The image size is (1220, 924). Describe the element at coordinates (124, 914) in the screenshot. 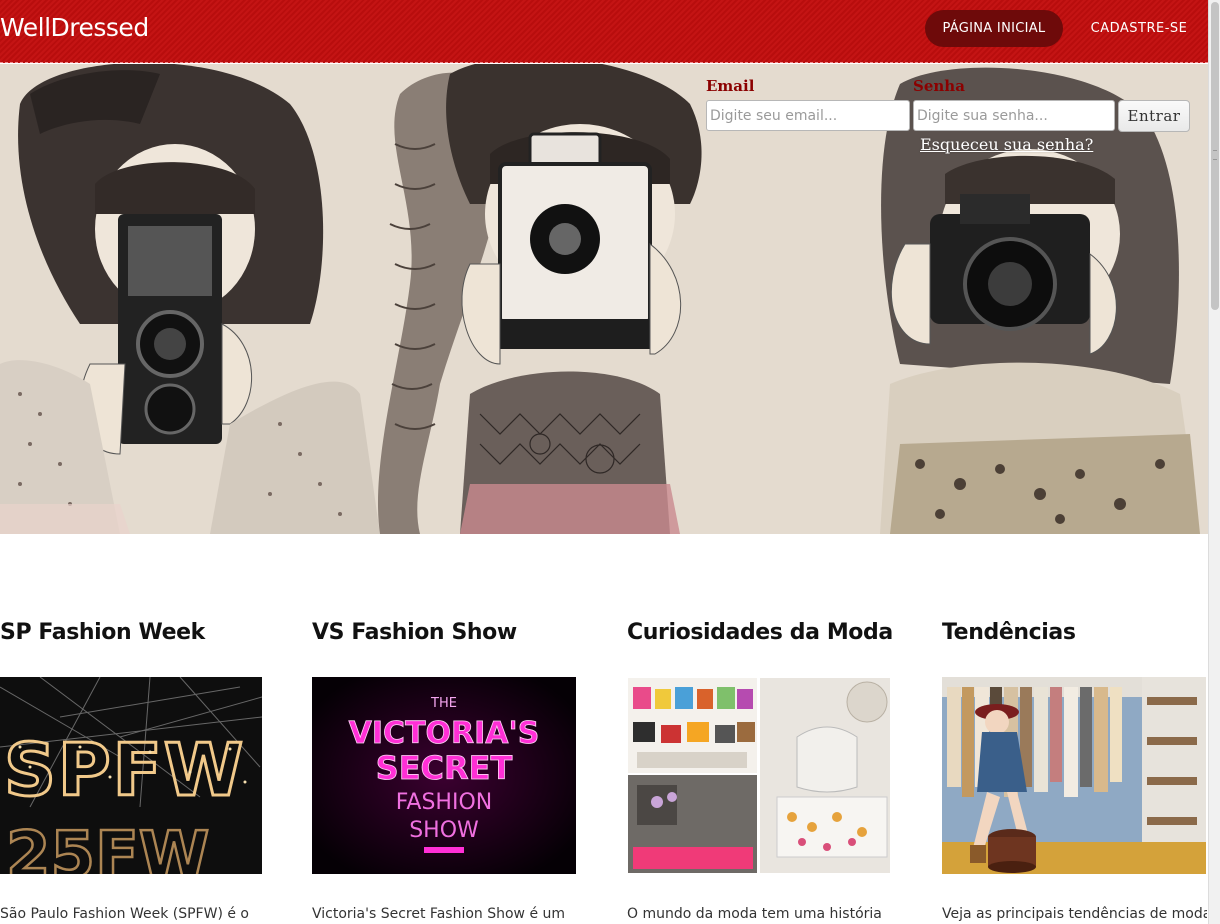

I see `card-text-spfw: São Paulo Fashion Week (SPFW) é o` at that location.